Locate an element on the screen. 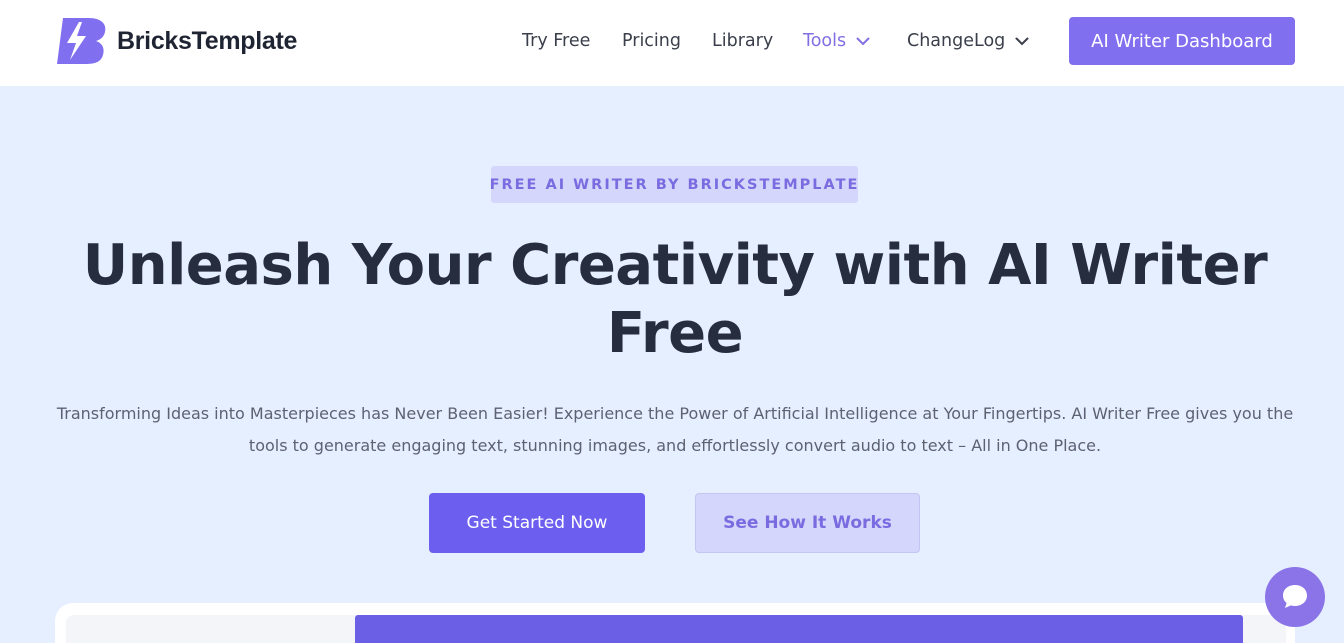 The height and width of the screenshot is (643, 1344). ai-writer-dashboard-button: AI Writer Dashboard is located at coordinates (1182, 41).